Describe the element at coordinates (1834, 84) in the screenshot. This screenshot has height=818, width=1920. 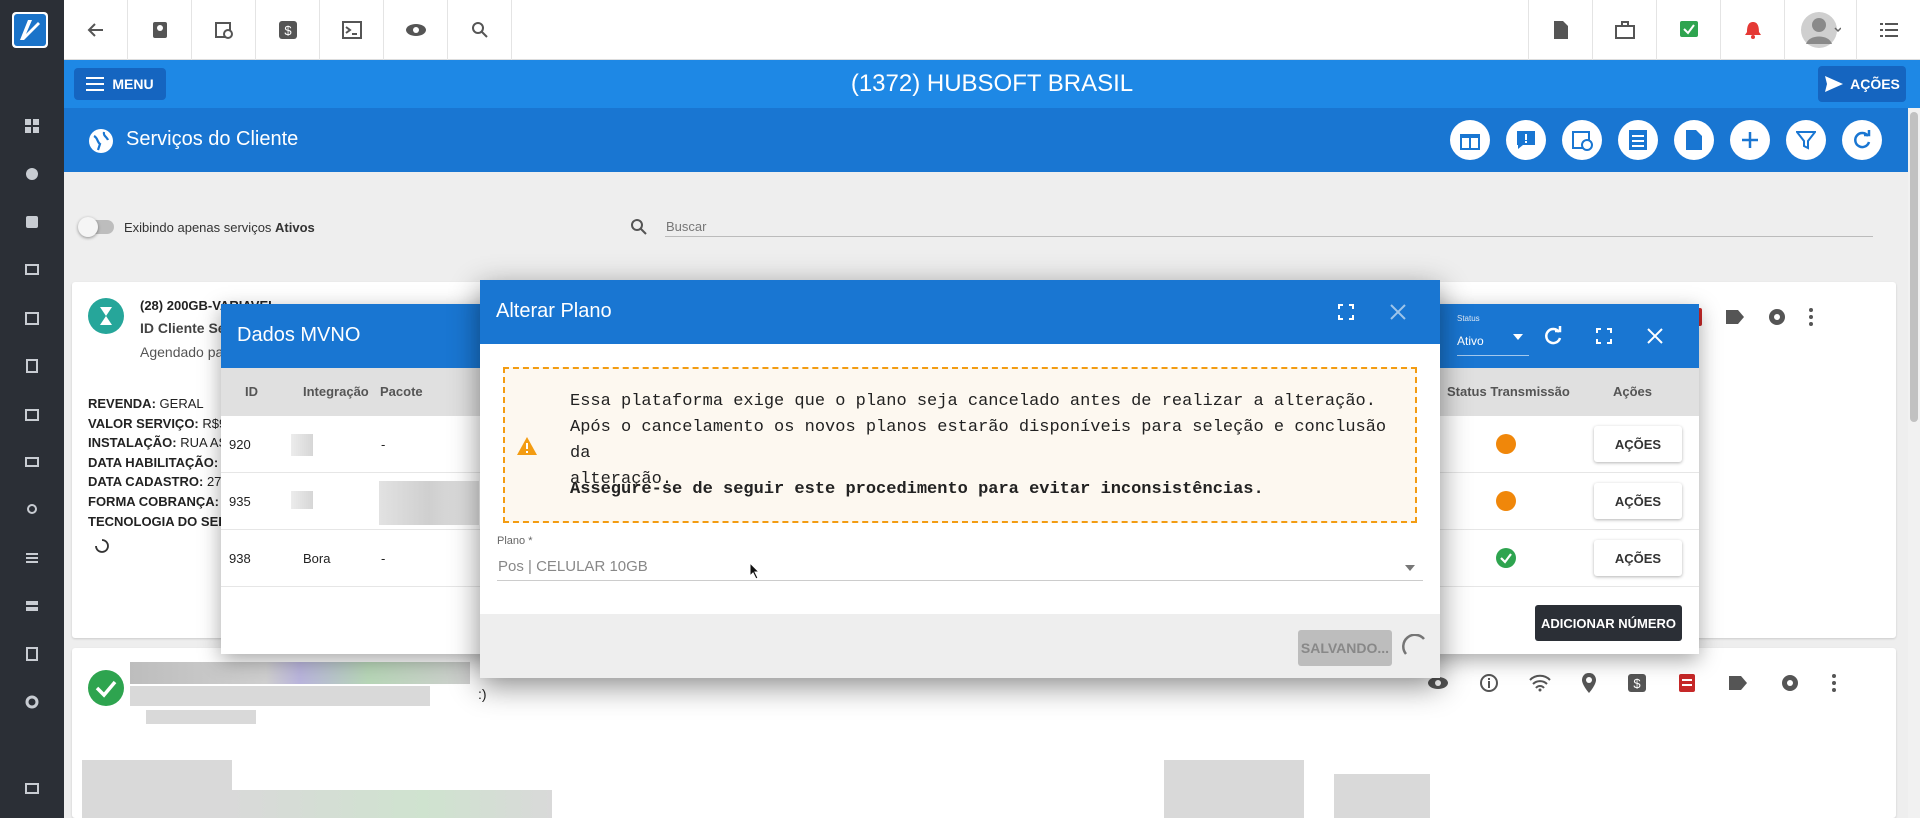
I see `send-icon` at that location.